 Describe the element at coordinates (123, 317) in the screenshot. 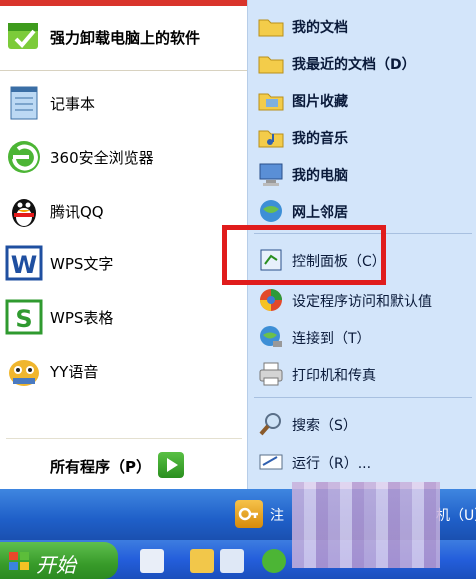

I see `program-wps-spreadsheet: S WPS表格` at that location.